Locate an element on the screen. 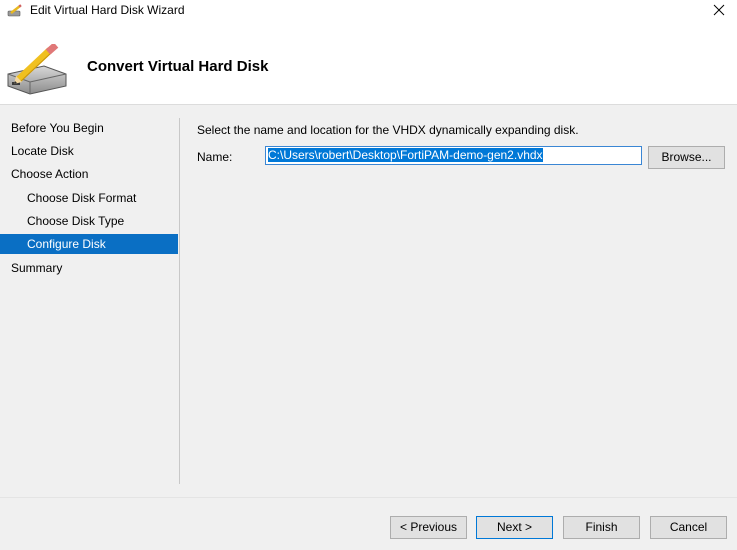  nav-item-choose-action: Choose Action is located at coordinates (89, 174).